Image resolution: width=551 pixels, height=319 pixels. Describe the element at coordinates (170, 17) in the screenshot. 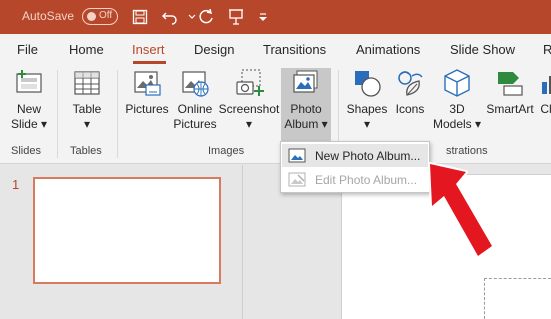

I see `undo-icon` at that location.